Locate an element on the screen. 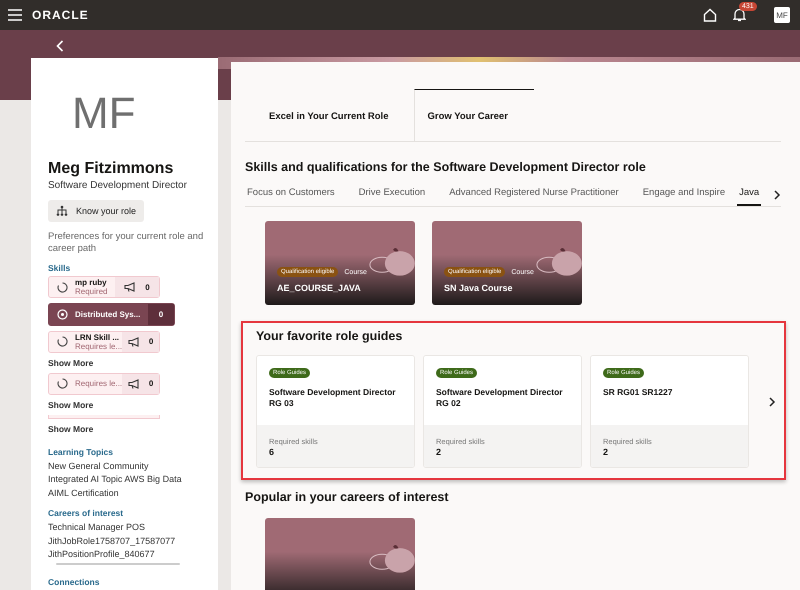 The height and width of the screenshot is (590, 800). skill-tab: Java is located at coordinates (749, 195).